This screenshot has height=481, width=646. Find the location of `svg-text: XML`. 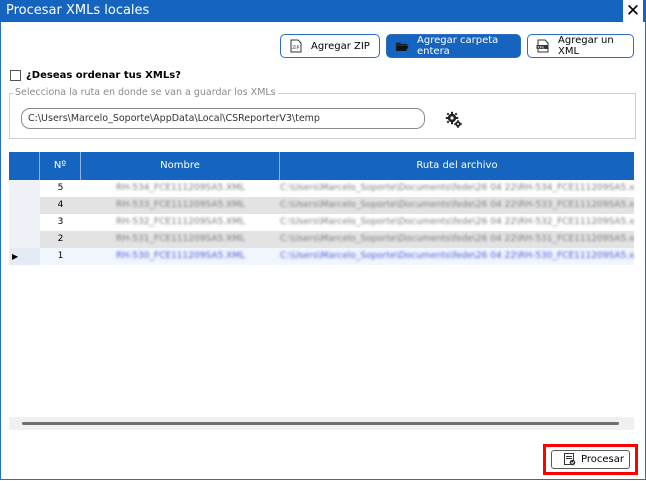

svg-text: XML is located at coordinates (540, 47).